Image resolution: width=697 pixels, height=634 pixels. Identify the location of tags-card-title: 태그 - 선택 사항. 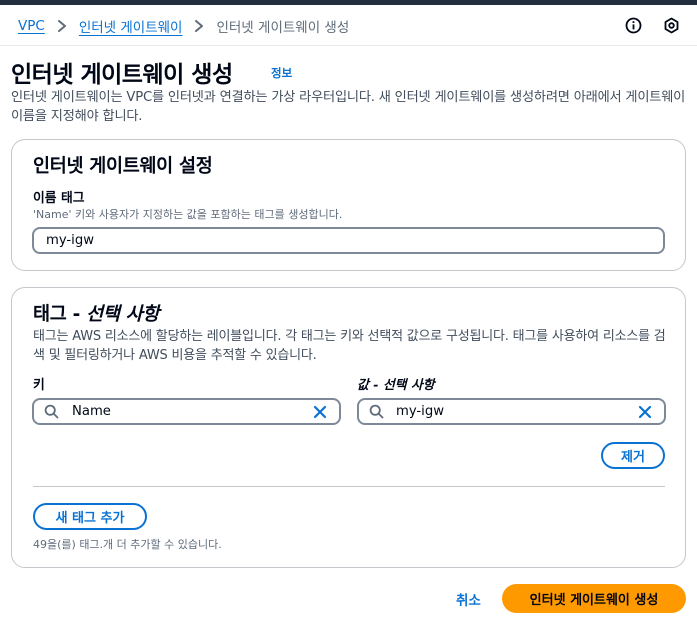
(96, 313).